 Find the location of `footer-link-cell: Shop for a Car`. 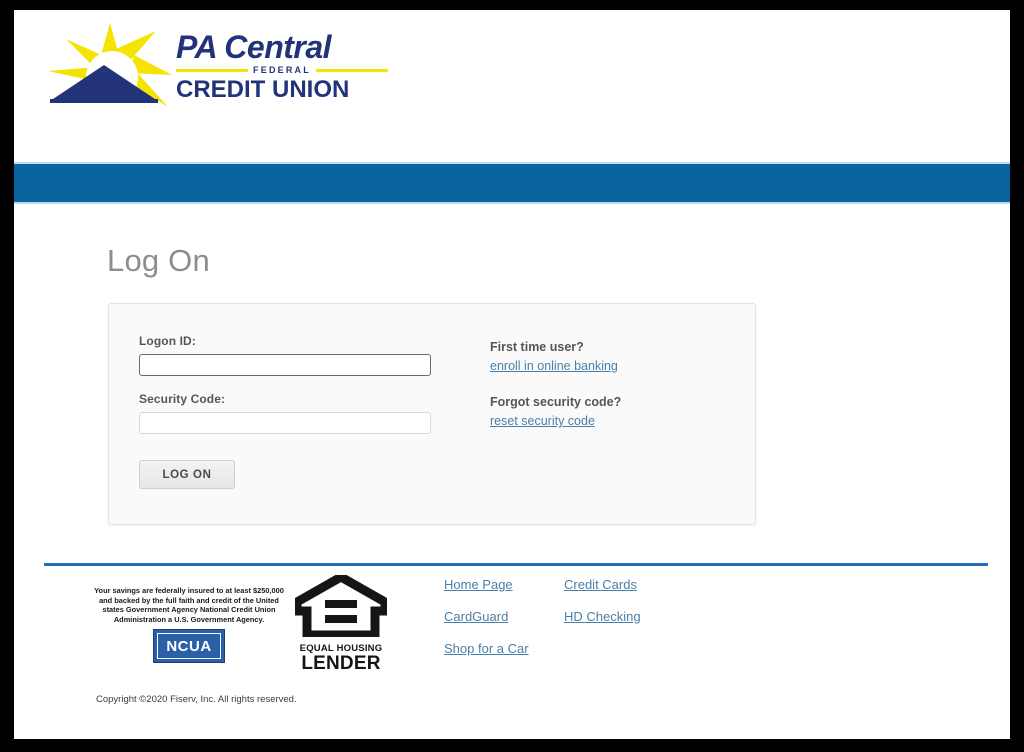

footer-link-cell: Shop for a Car is located at coordinates (504, 649).